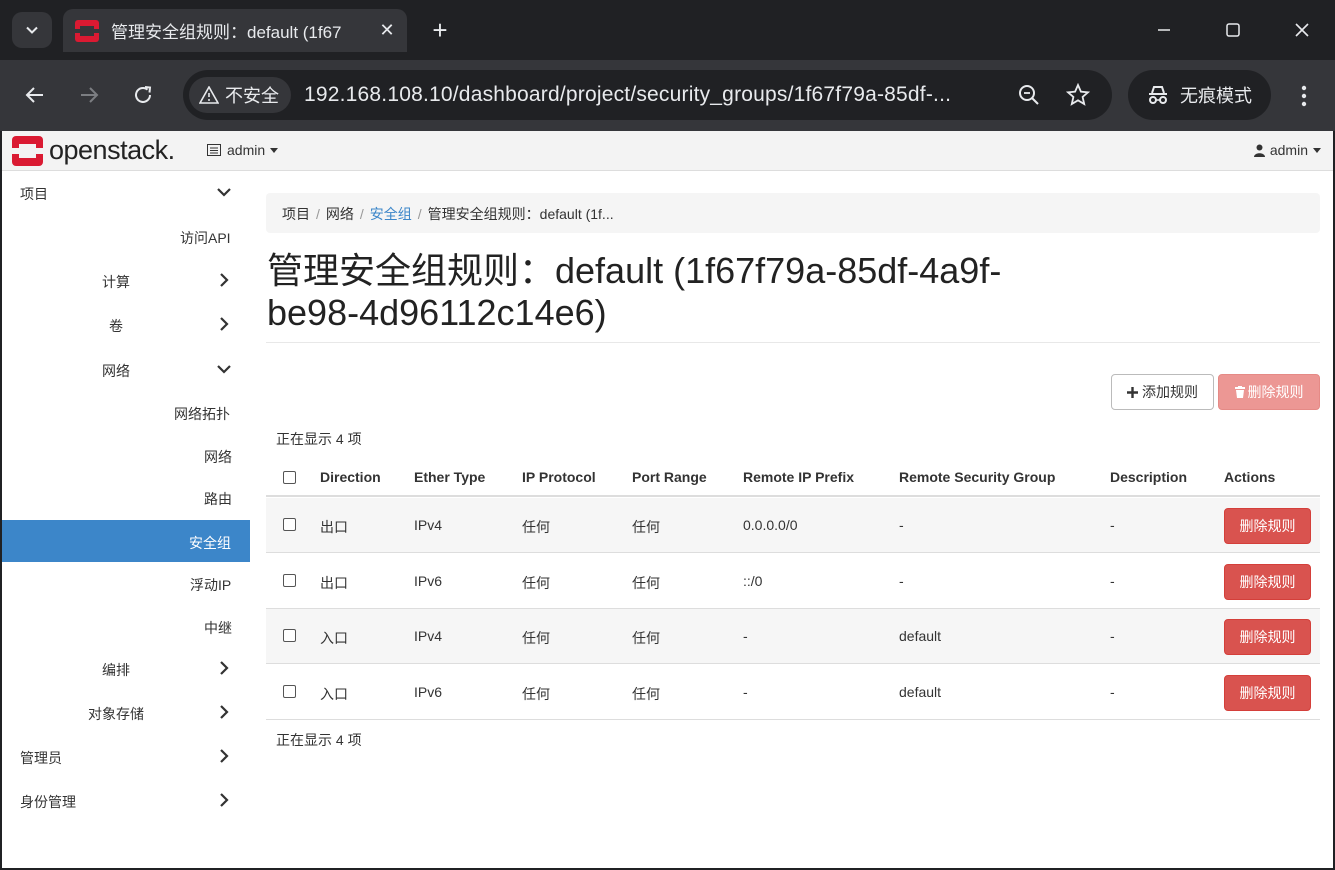 This screenshot has height=870, width=1335. What do you see at coordinates (218, 628) in the screenshot?
I see `sidebar-item-label: 中继` at bounding box center [218, 628].